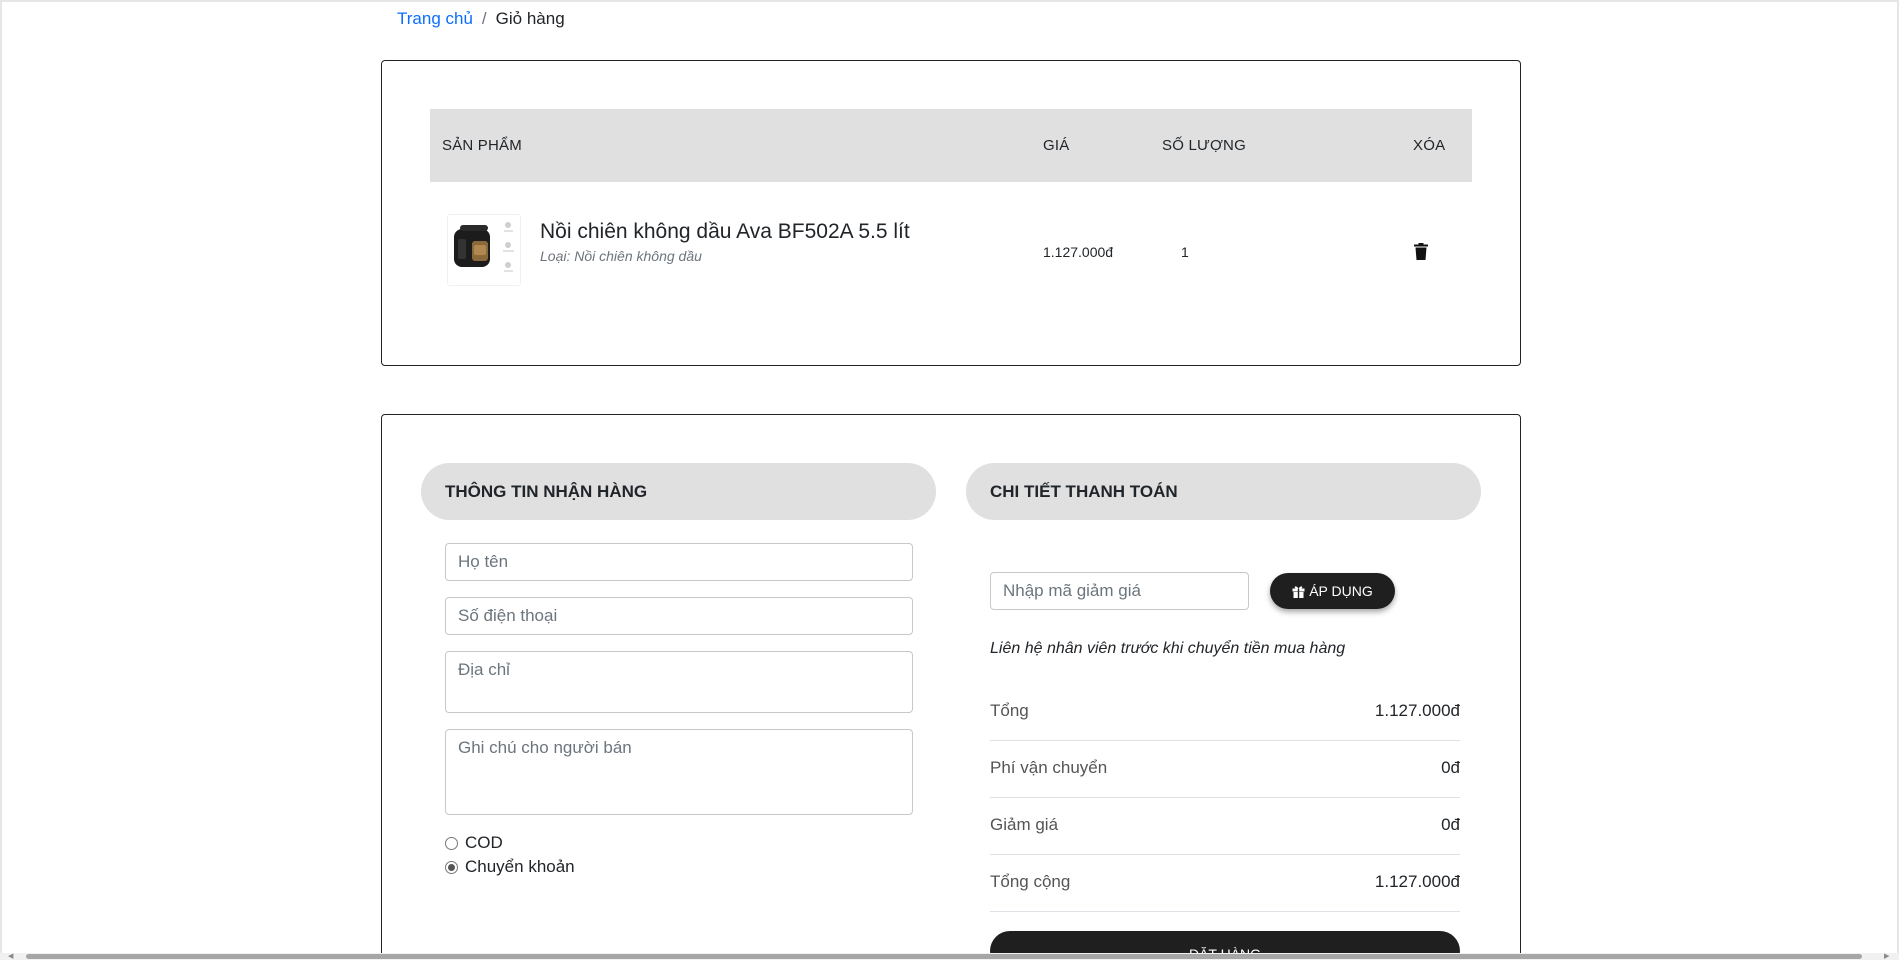 Image resolution: width=1899 pixels, height=960 pixels. I want to click on full-name-input, so click(679, 562).